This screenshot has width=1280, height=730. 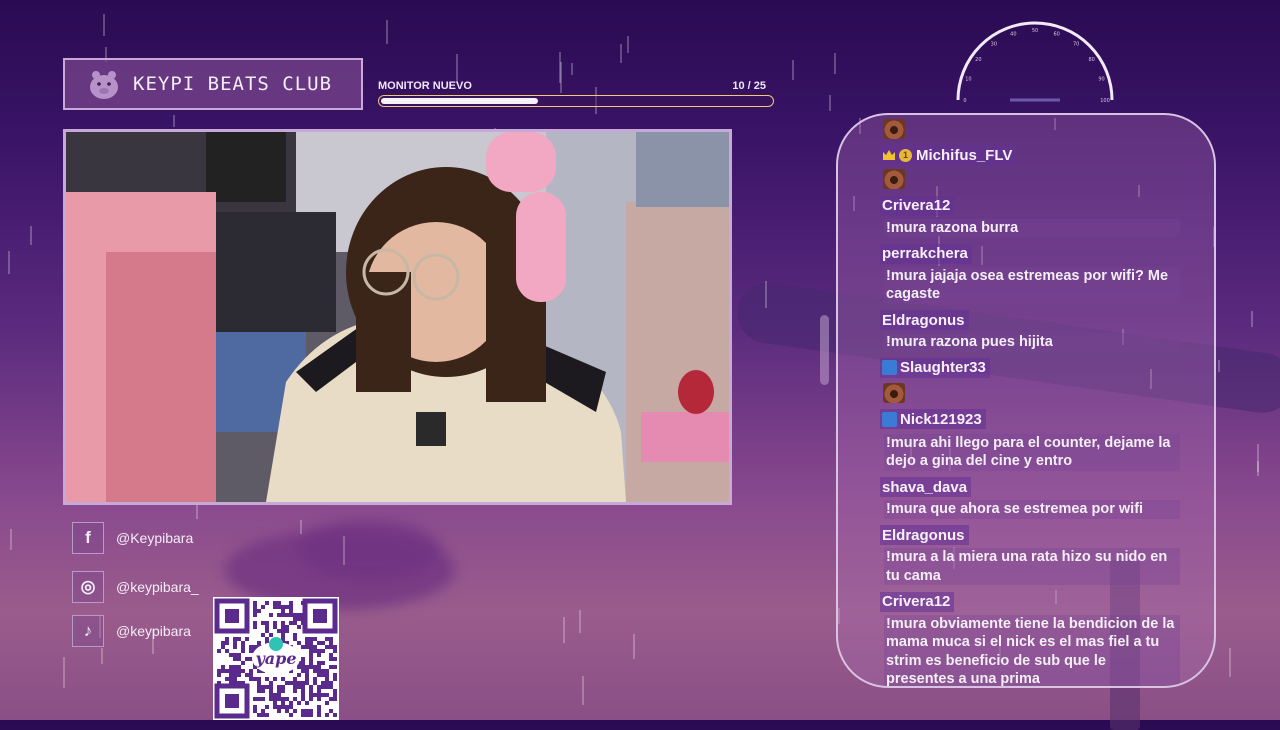 What do you see at coordinates (978, 60) in the screenshot?
I see `gauge-tick-label: 20` at bounding box center [978, 60].